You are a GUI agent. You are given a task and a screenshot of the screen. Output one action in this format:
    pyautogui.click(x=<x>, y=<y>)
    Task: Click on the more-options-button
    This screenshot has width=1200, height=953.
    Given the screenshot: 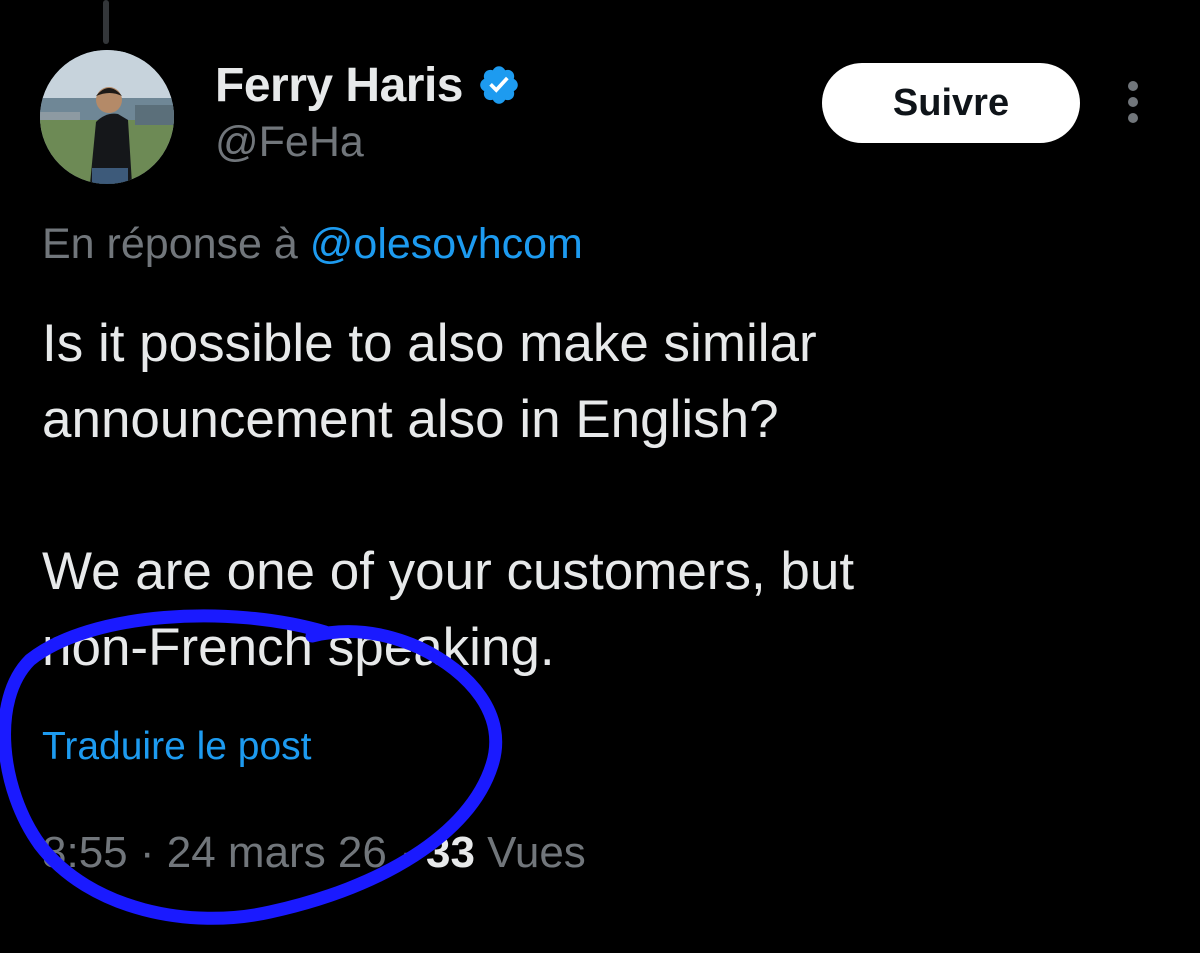 What is the action you would take?
    pyautogui.click(x=1133, y=103)
    